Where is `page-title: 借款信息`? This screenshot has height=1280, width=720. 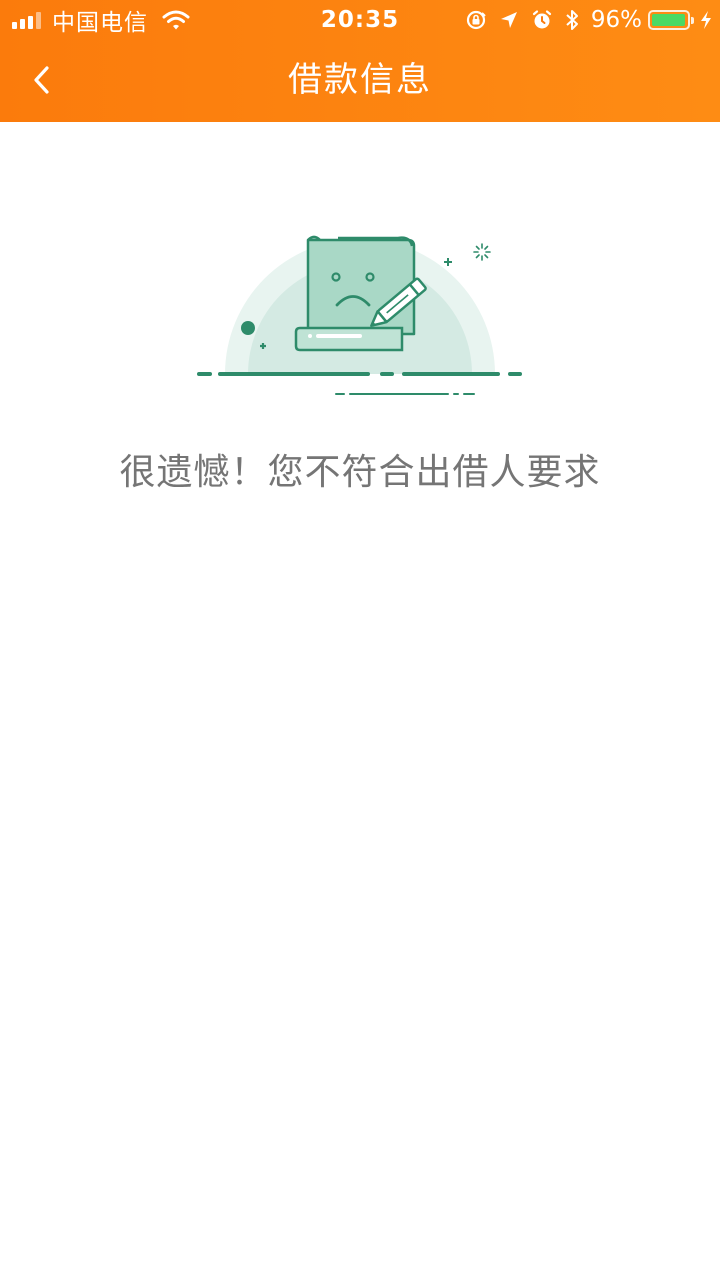
page-title: 借款信息 is located at coordinates (360, 80).